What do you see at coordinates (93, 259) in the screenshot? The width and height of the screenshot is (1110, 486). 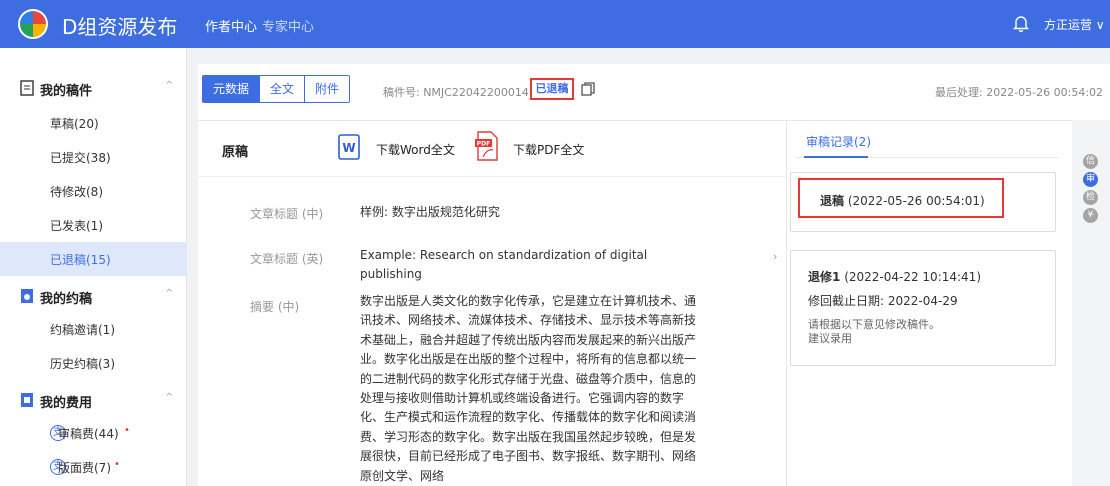 I see `sidebar-item-rejected: 已退稿(15)` at bounding box center [93, 259].